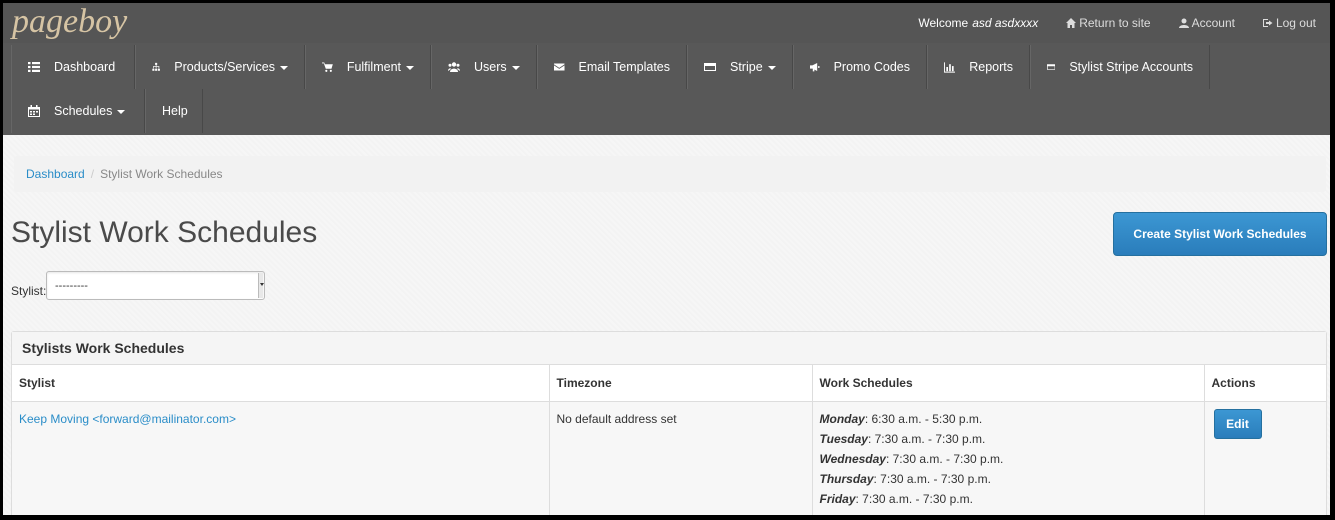 This screenshot has width=1335, height=520. What do you see at coordinates (991, 67) in the screenshot?
I see `nav-label: Reports` at bounding box center [991, 67].